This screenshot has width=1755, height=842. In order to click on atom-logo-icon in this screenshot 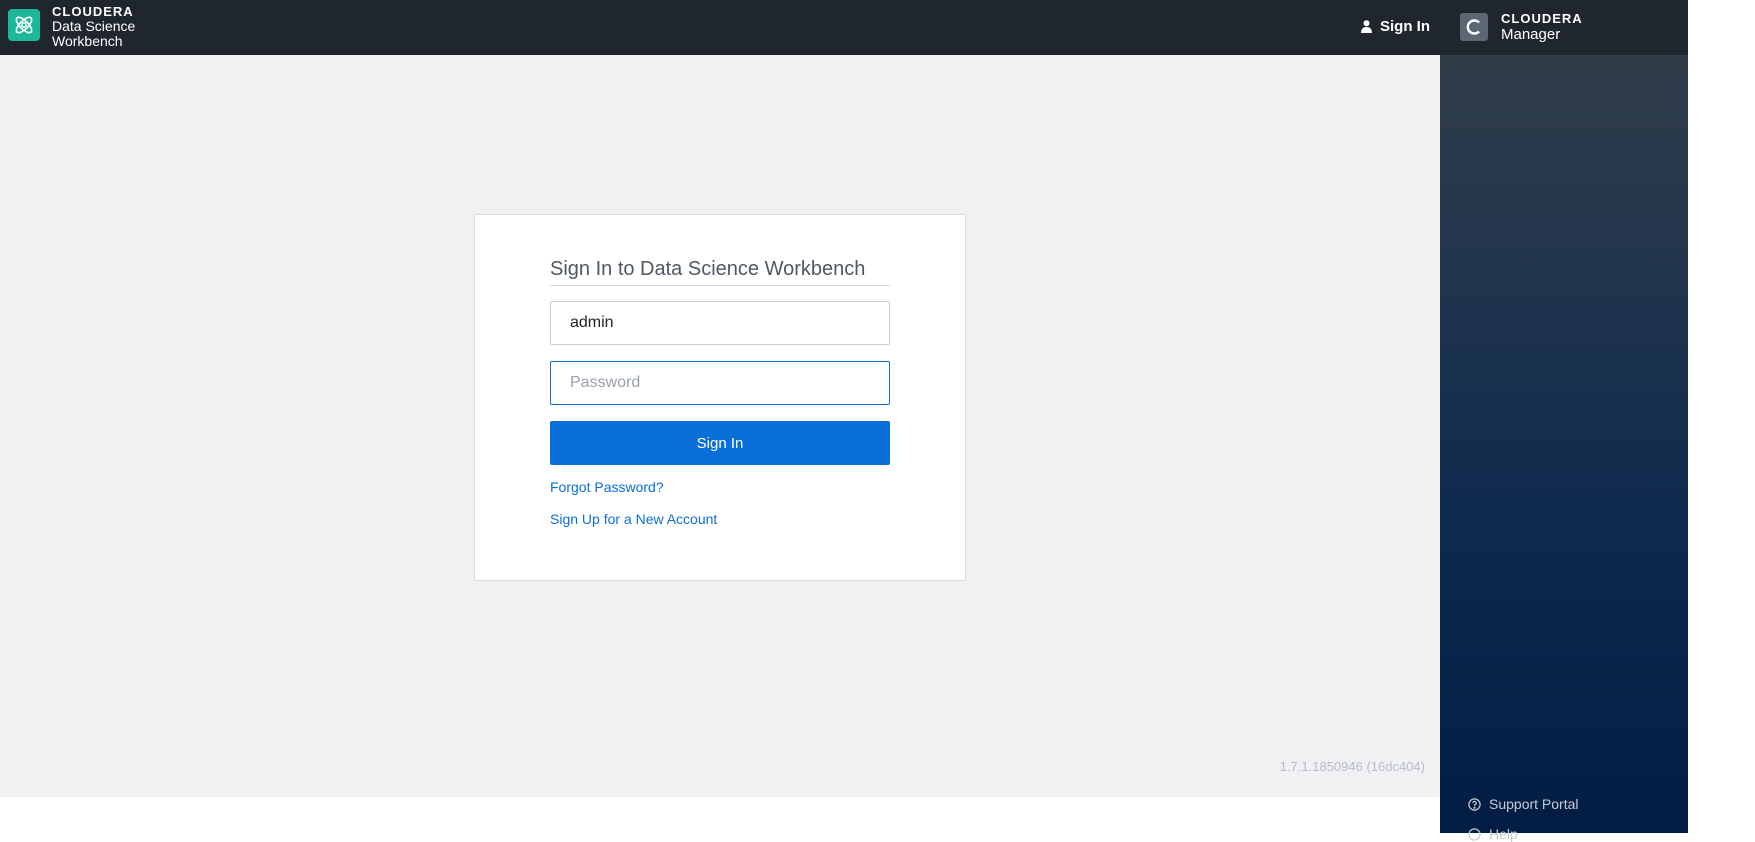, I will do `click(24, 25)`.